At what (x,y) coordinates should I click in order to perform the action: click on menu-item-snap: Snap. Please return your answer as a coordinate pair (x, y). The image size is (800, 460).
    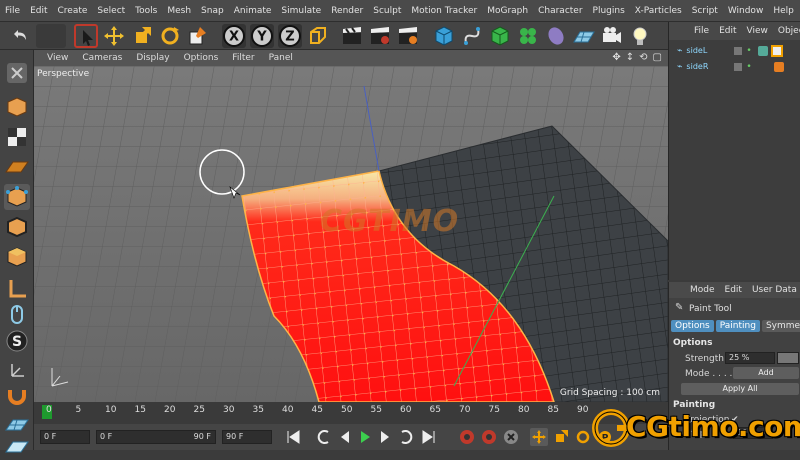
    Looking at the image, I should click on (212, 11).